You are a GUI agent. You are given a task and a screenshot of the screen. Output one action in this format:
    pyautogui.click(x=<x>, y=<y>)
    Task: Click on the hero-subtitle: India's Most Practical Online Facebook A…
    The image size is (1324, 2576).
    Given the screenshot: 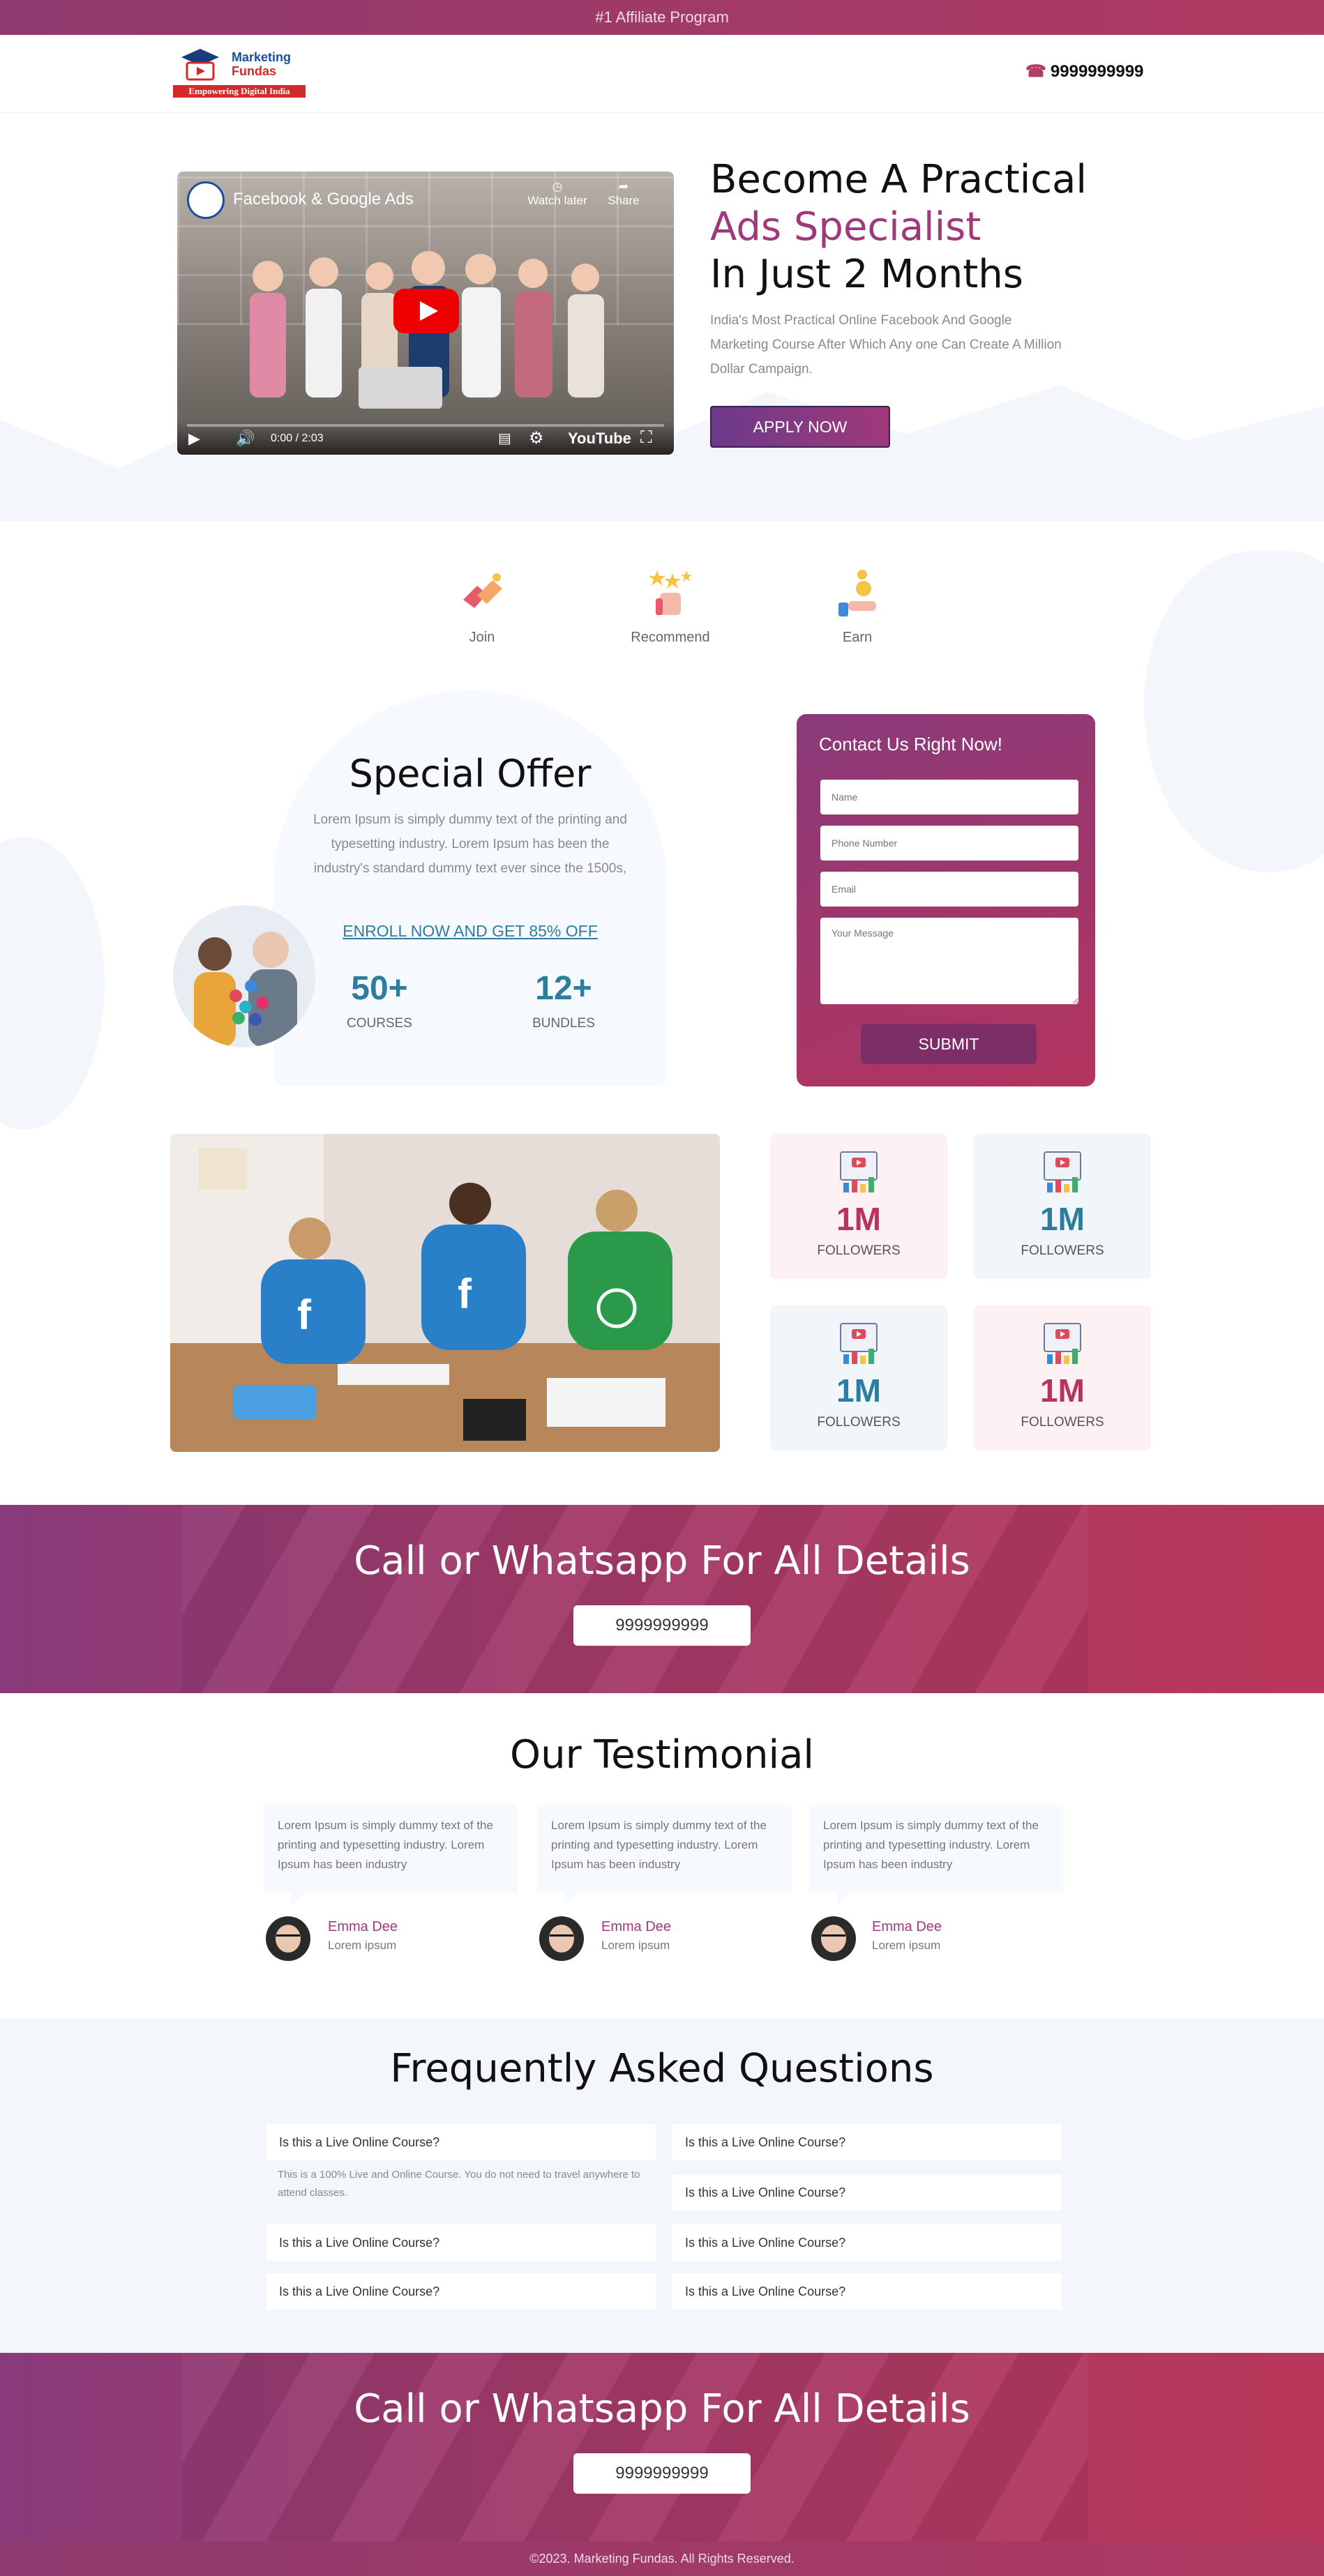 What is the action you would take?
    pyautogui.click(x=886, y=345)
    